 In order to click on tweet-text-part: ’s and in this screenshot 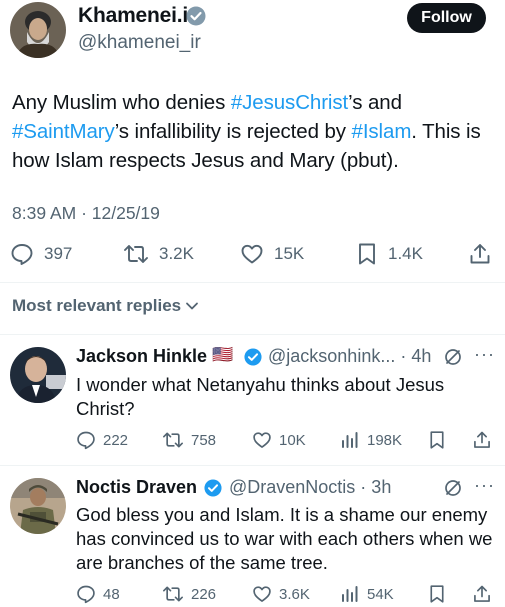, I will do `click(375, 102)`.